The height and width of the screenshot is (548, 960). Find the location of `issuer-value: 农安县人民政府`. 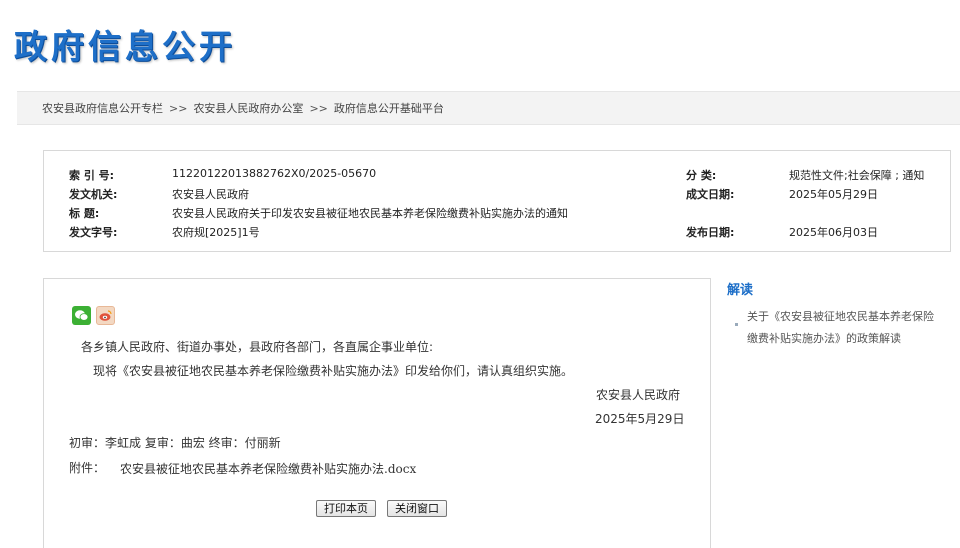

issuer-value: 农安县人民政府 is located at coordinates (210, 194).